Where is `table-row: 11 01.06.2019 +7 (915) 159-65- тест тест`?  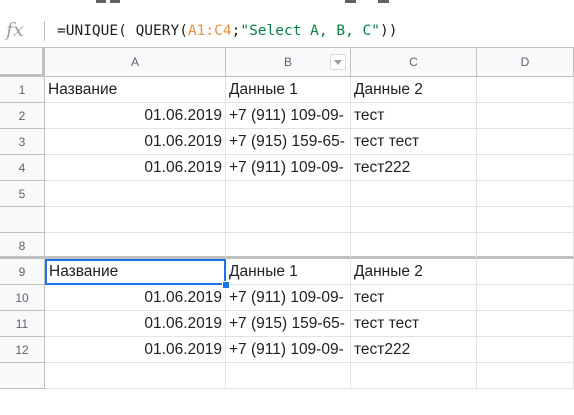
table-row: 11 01.06.2019 +7 (915) 159-65- тест тест is located at coordinates (287, 324).